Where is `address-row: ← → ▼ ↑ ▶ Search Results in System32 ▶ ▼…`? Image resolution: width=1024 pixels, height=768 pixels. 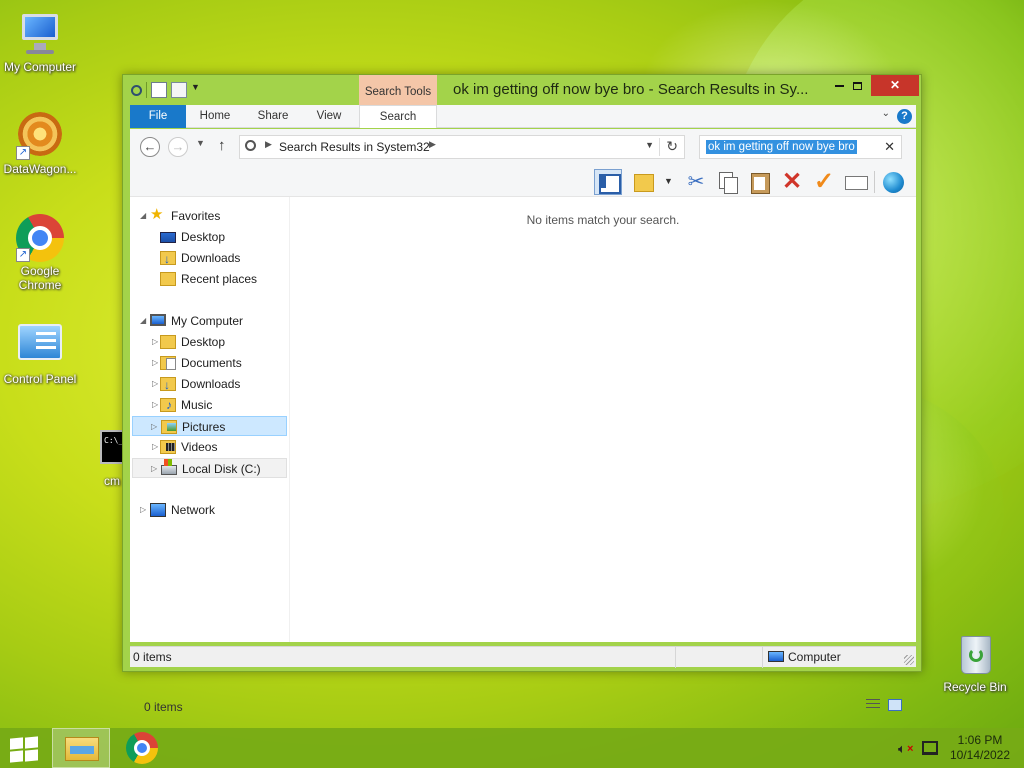 address-row: ← → ▼ ↑ ▶ Search Results in System32 ▶ ▼… is located at coordinates (523, 148).